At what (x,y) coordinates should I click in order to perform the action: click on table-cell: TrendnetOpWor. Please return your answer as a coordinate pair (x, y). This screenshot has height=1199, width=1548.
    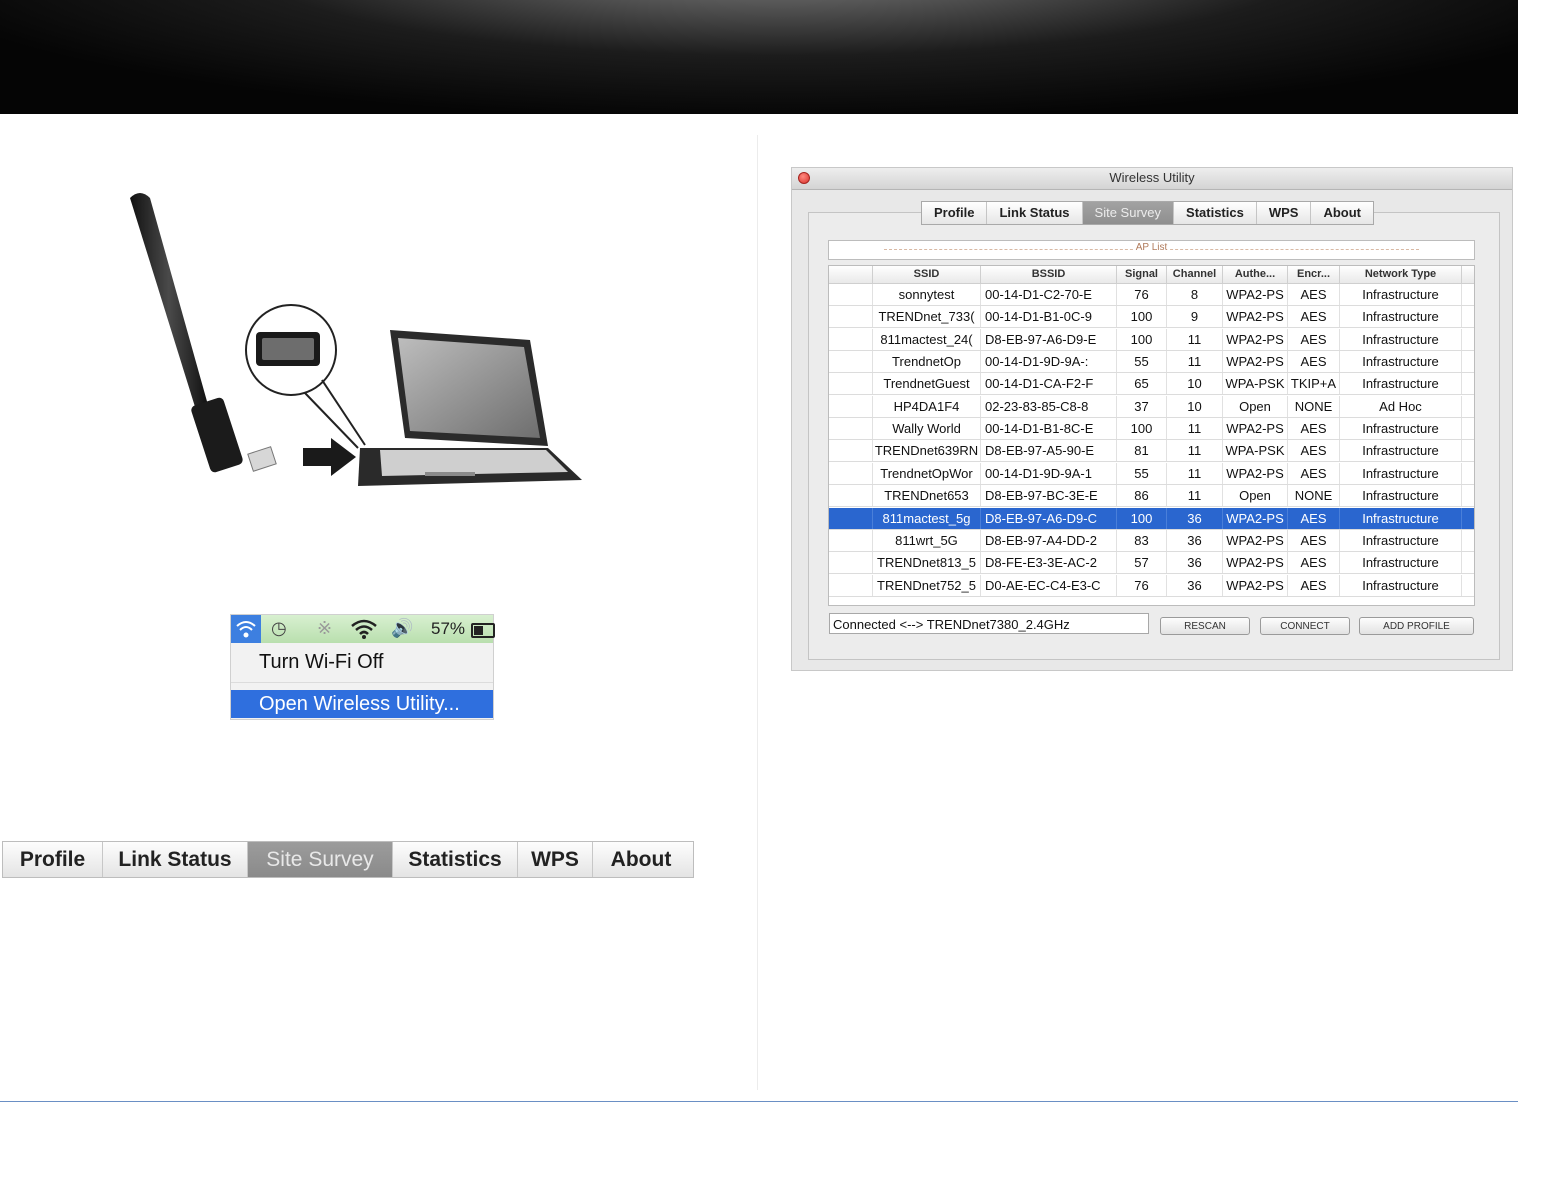
    Looking at the image, I should click on (927, 473).